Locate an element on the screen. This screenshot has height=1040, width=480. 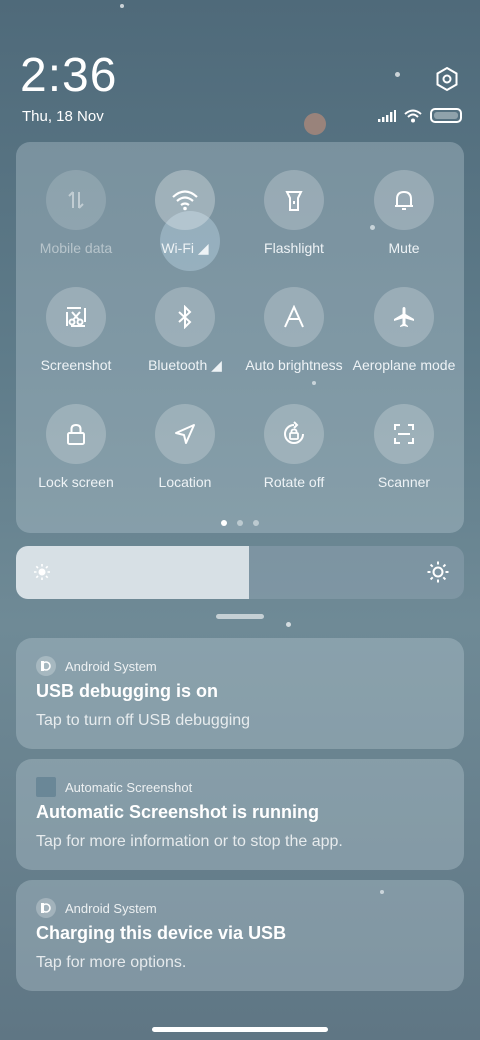
gesture-navigation-bar is located at coordinates (240, 1029).